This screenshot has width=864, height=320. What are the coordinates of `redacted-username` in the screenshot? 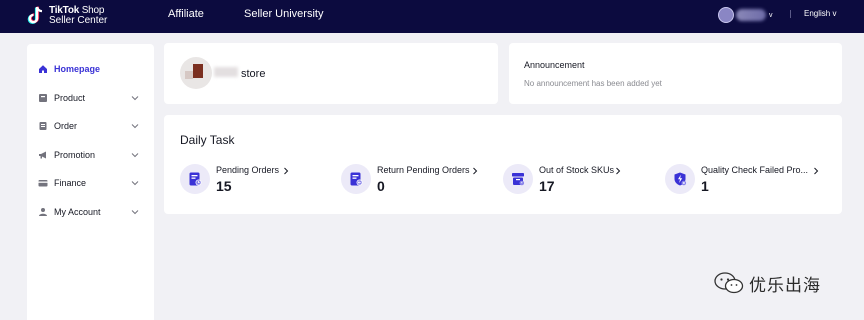 It's located at (751, 15).